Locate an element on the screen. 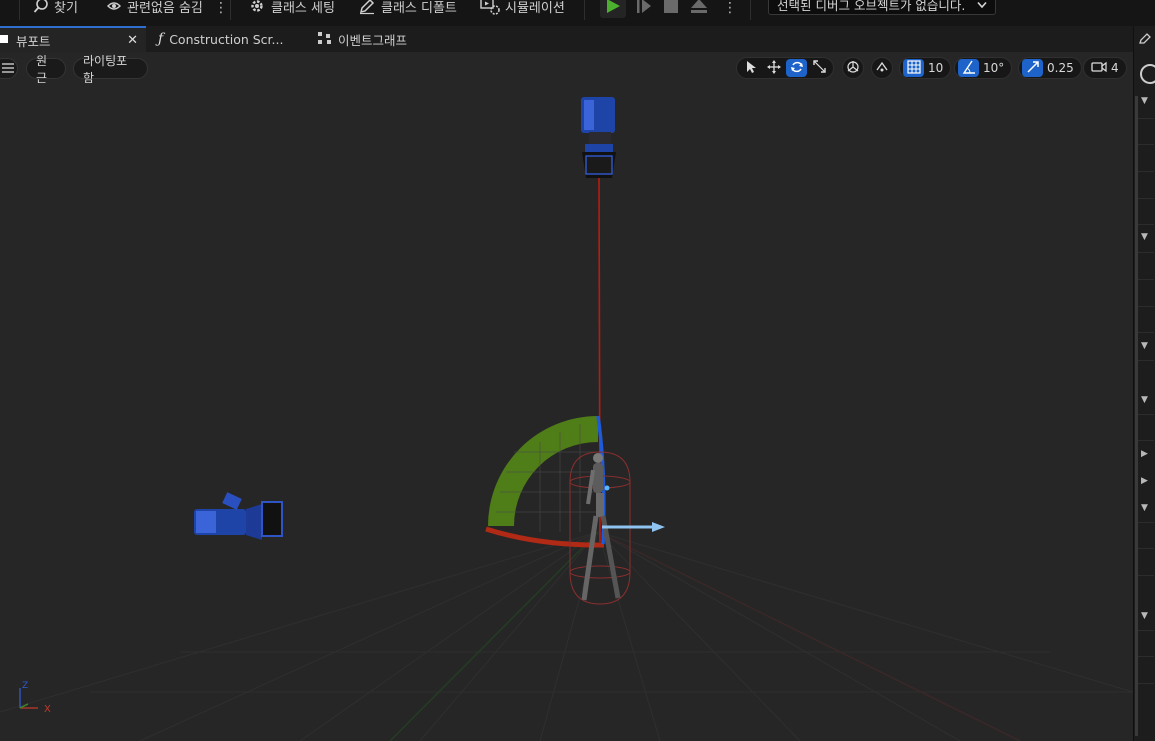 The height and width of the screenshot is (741, 1155). simulation-button: 시뮬레이션 is located at coordinates (522, 8).